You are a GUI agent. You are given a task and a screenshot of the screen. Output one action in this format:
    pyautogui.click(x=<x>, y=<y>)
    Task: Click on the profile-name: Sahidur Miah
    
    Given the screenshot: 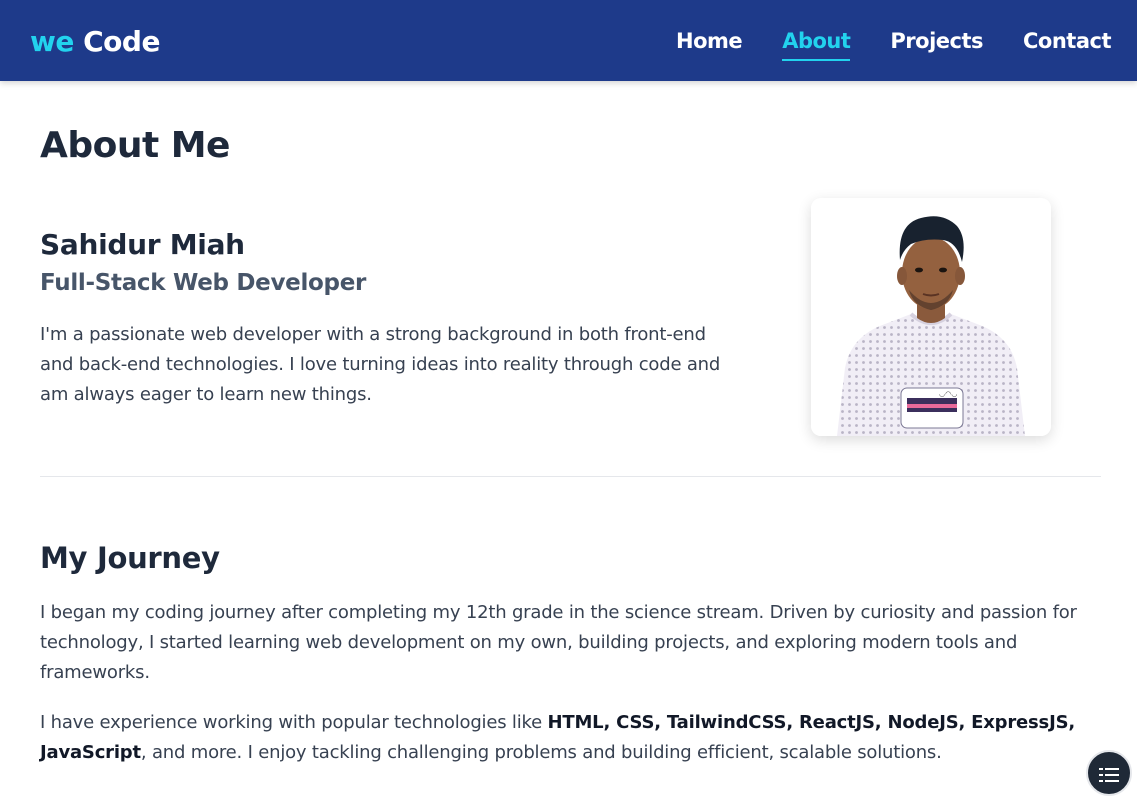 What is the action you would take?
    pyautogui.click(x=142, y=244)
    